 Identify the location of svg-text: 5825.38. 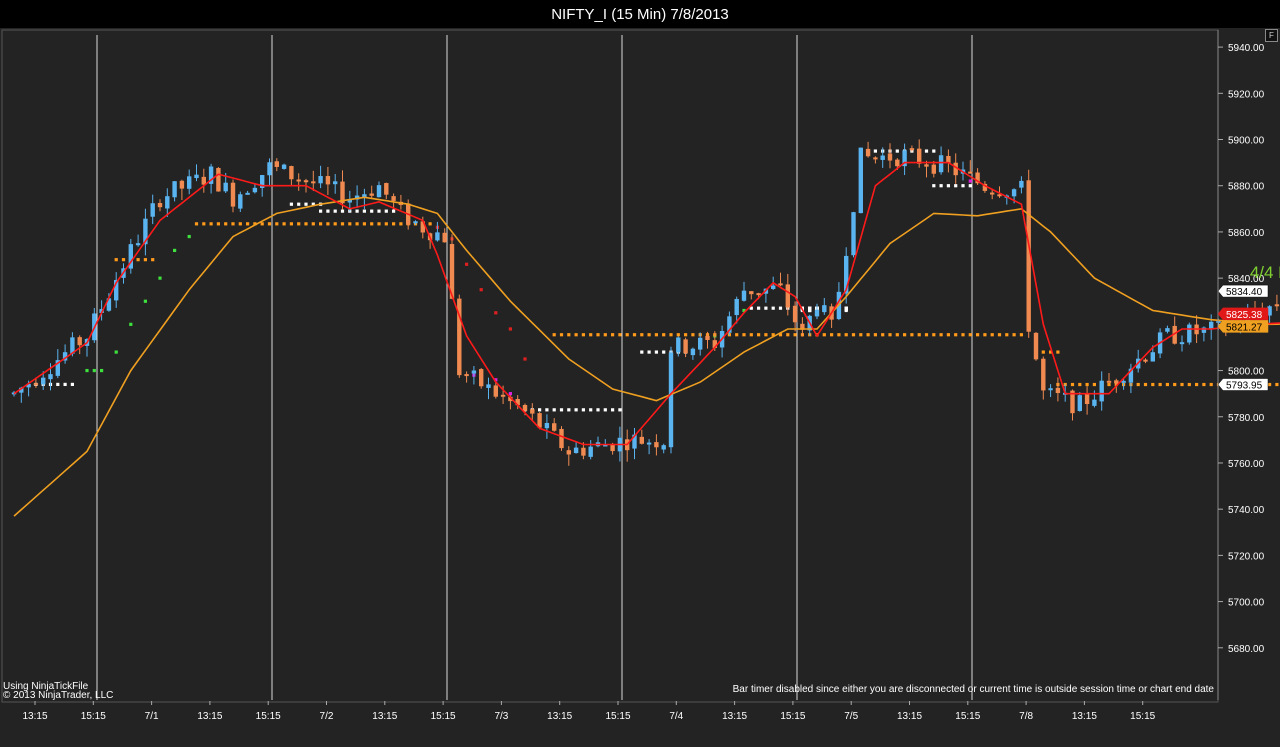
(1244, 315).